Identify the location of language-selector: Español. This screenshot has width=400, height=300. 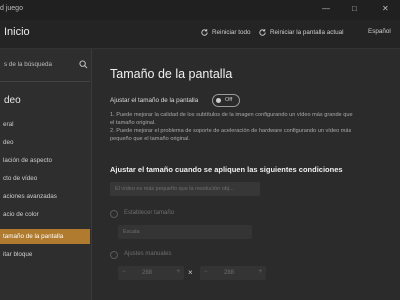
(379, 31).